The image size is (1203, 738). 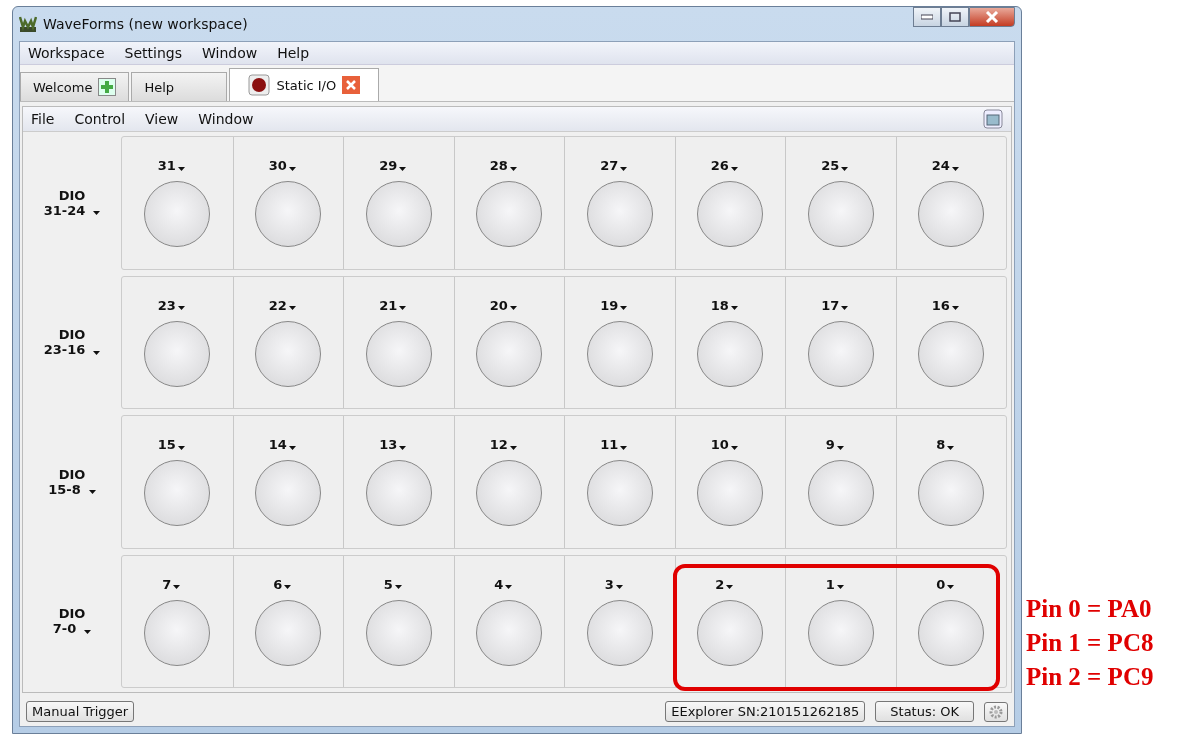 I want to click on pin-label: 27, so click(x=609, y=166).